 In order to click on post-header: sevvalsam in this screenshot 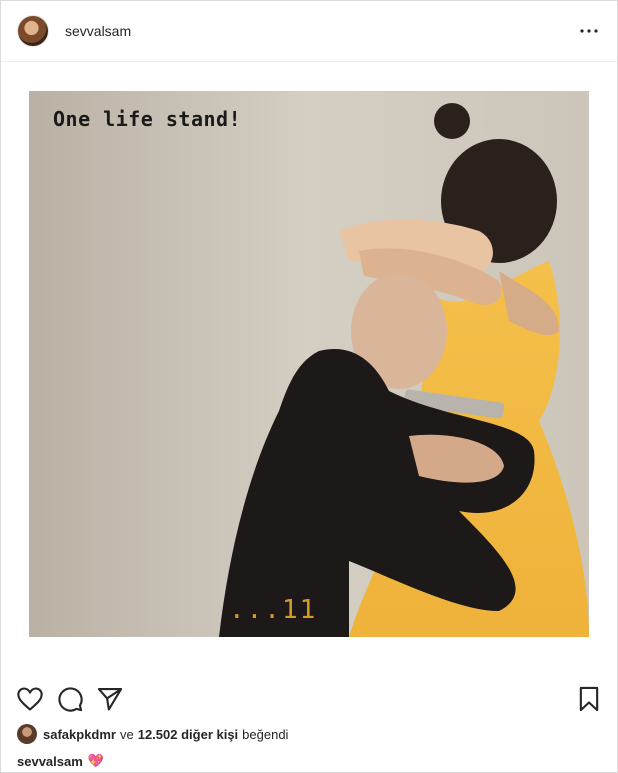, I will do `click(309, 31)`.